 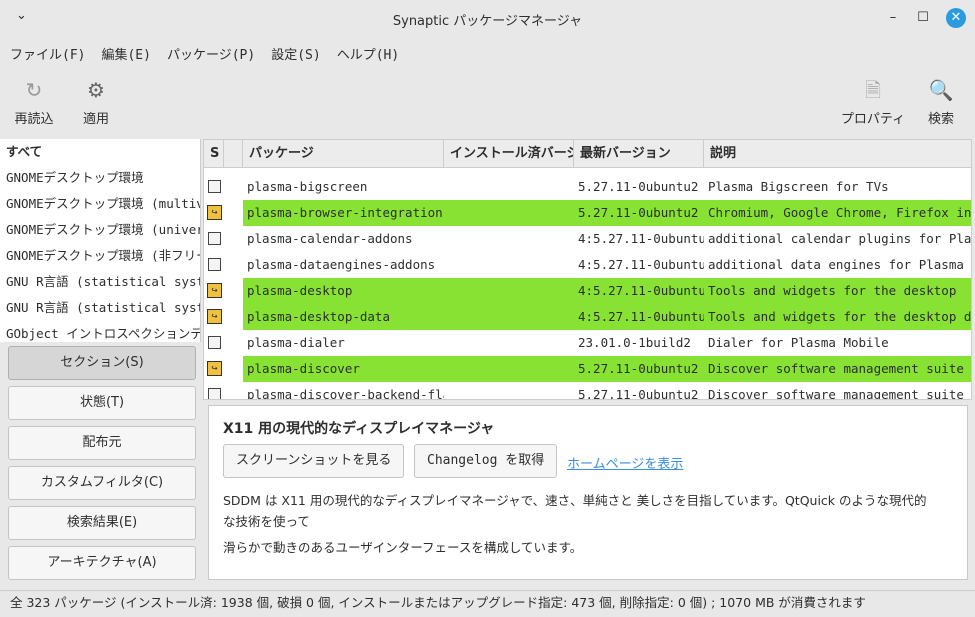 What do you see at coordinates (941, 102) in the screenshot?
I see `search-button: 🔍 検索` at bounding box center [941, 102].